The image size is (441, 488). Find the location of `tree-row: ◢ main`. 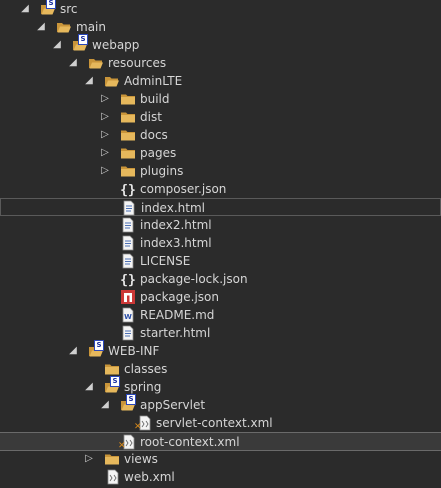

tree-row: ◢ main is located at coordinates (220, 27).